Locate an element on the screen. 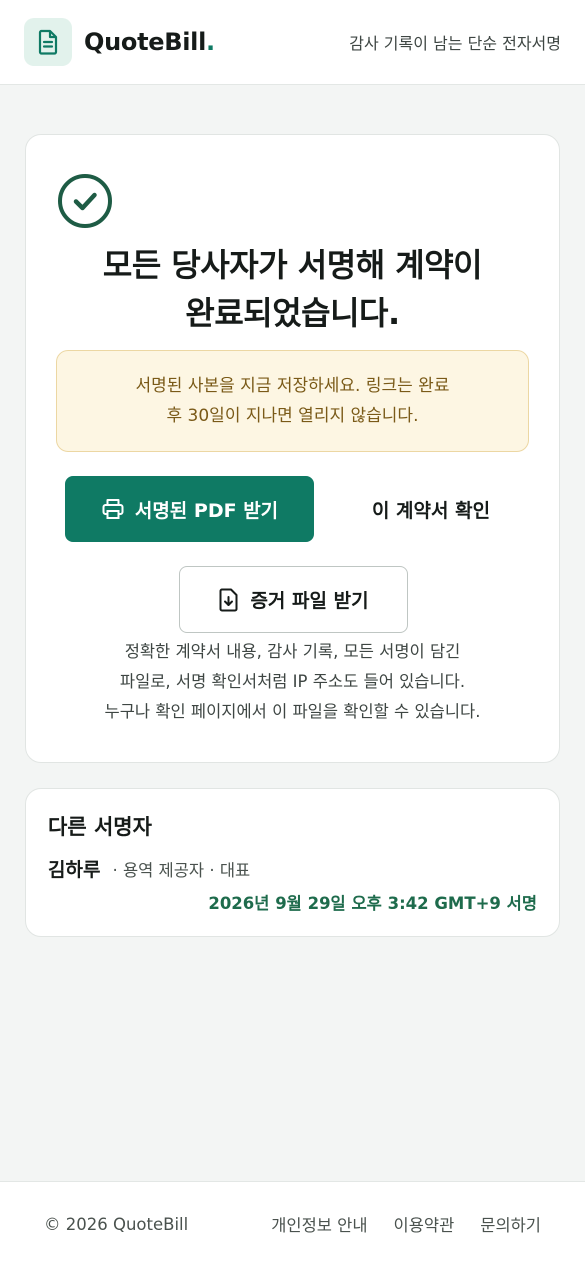 This screenshot has width=585, height=1266. evidence-desc-line-3: 누구나 확인 페이지에서 이 파일을 확인할 수 있습니다. is located at coordinates (292, 711).